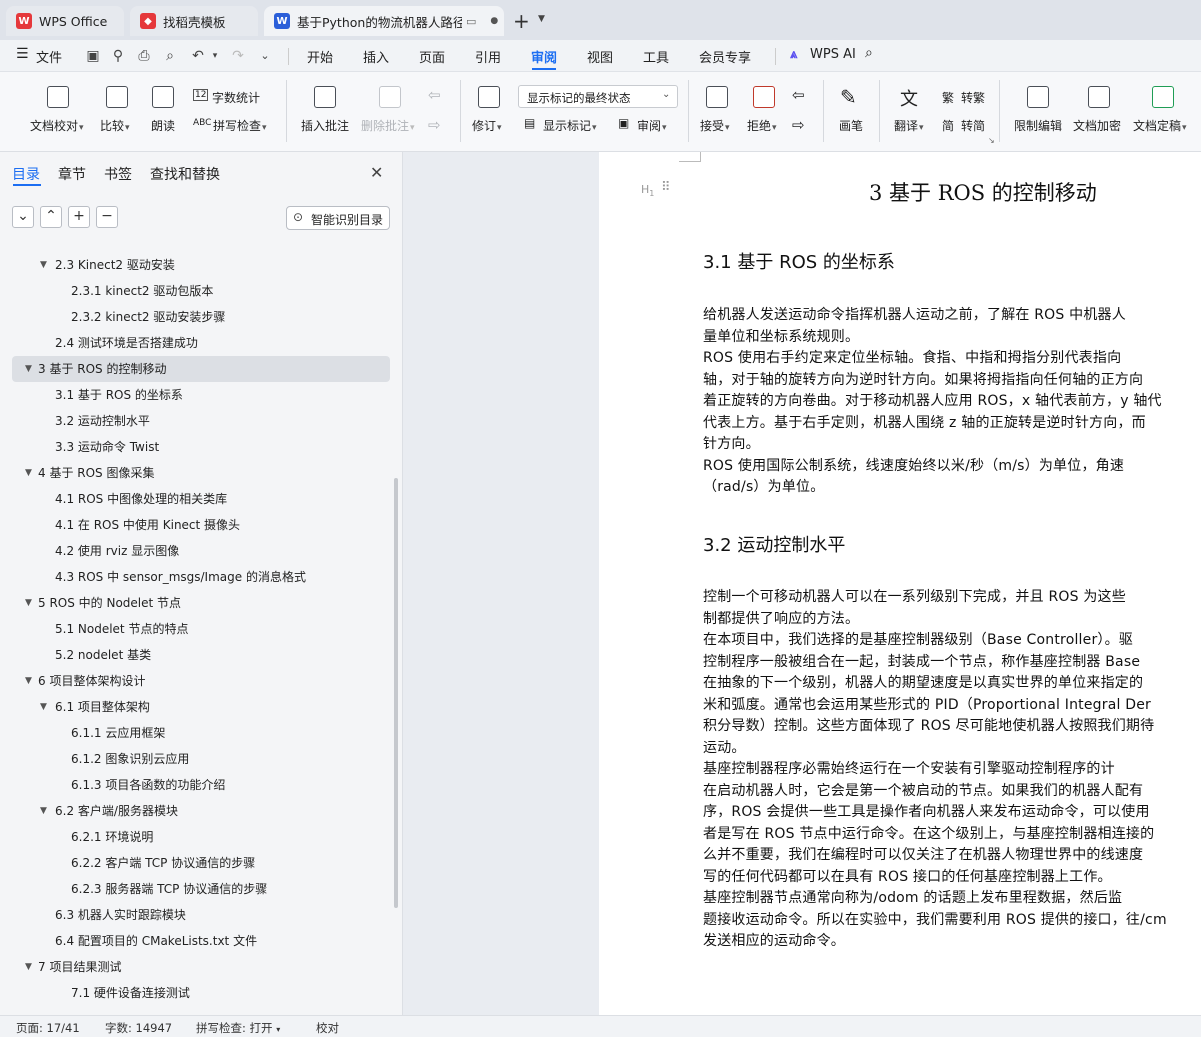  What do you see at coordinates (144, 56) in the screenshot?
I see `print-icon: ⎙` at bounding box center [144, 56].